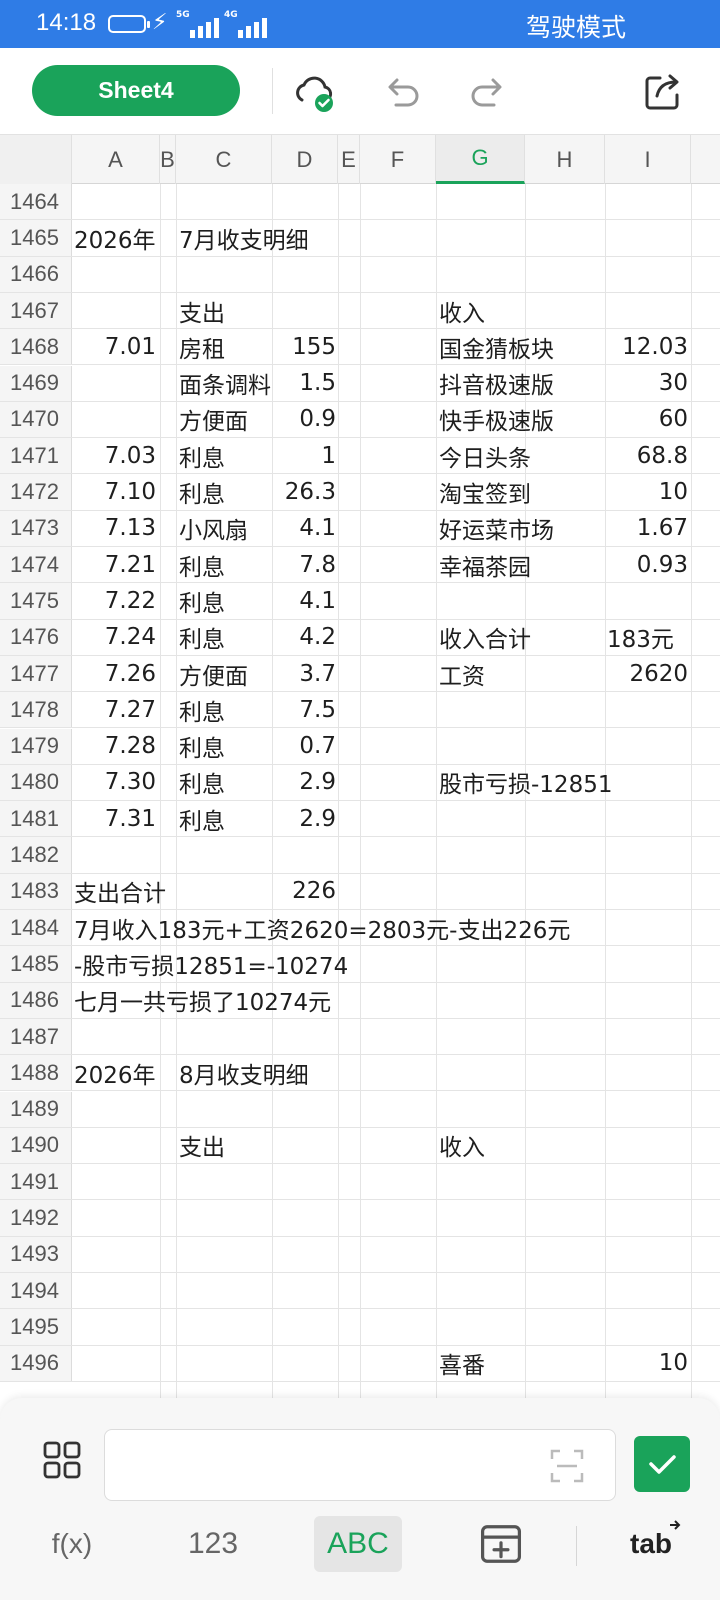  Describe the element at coordinates (360, 1254) in the screenshot. I see `table-row: 1493` at that location.